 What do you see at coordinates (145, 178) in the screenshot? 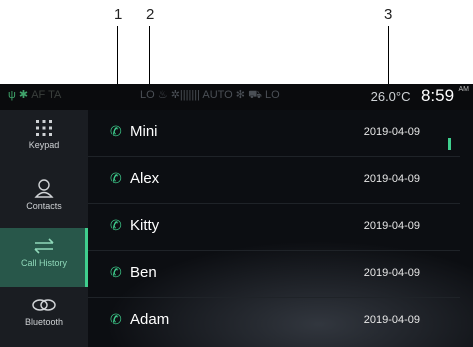
I see `caller-name: Alex` at bounding box center [145, 178].